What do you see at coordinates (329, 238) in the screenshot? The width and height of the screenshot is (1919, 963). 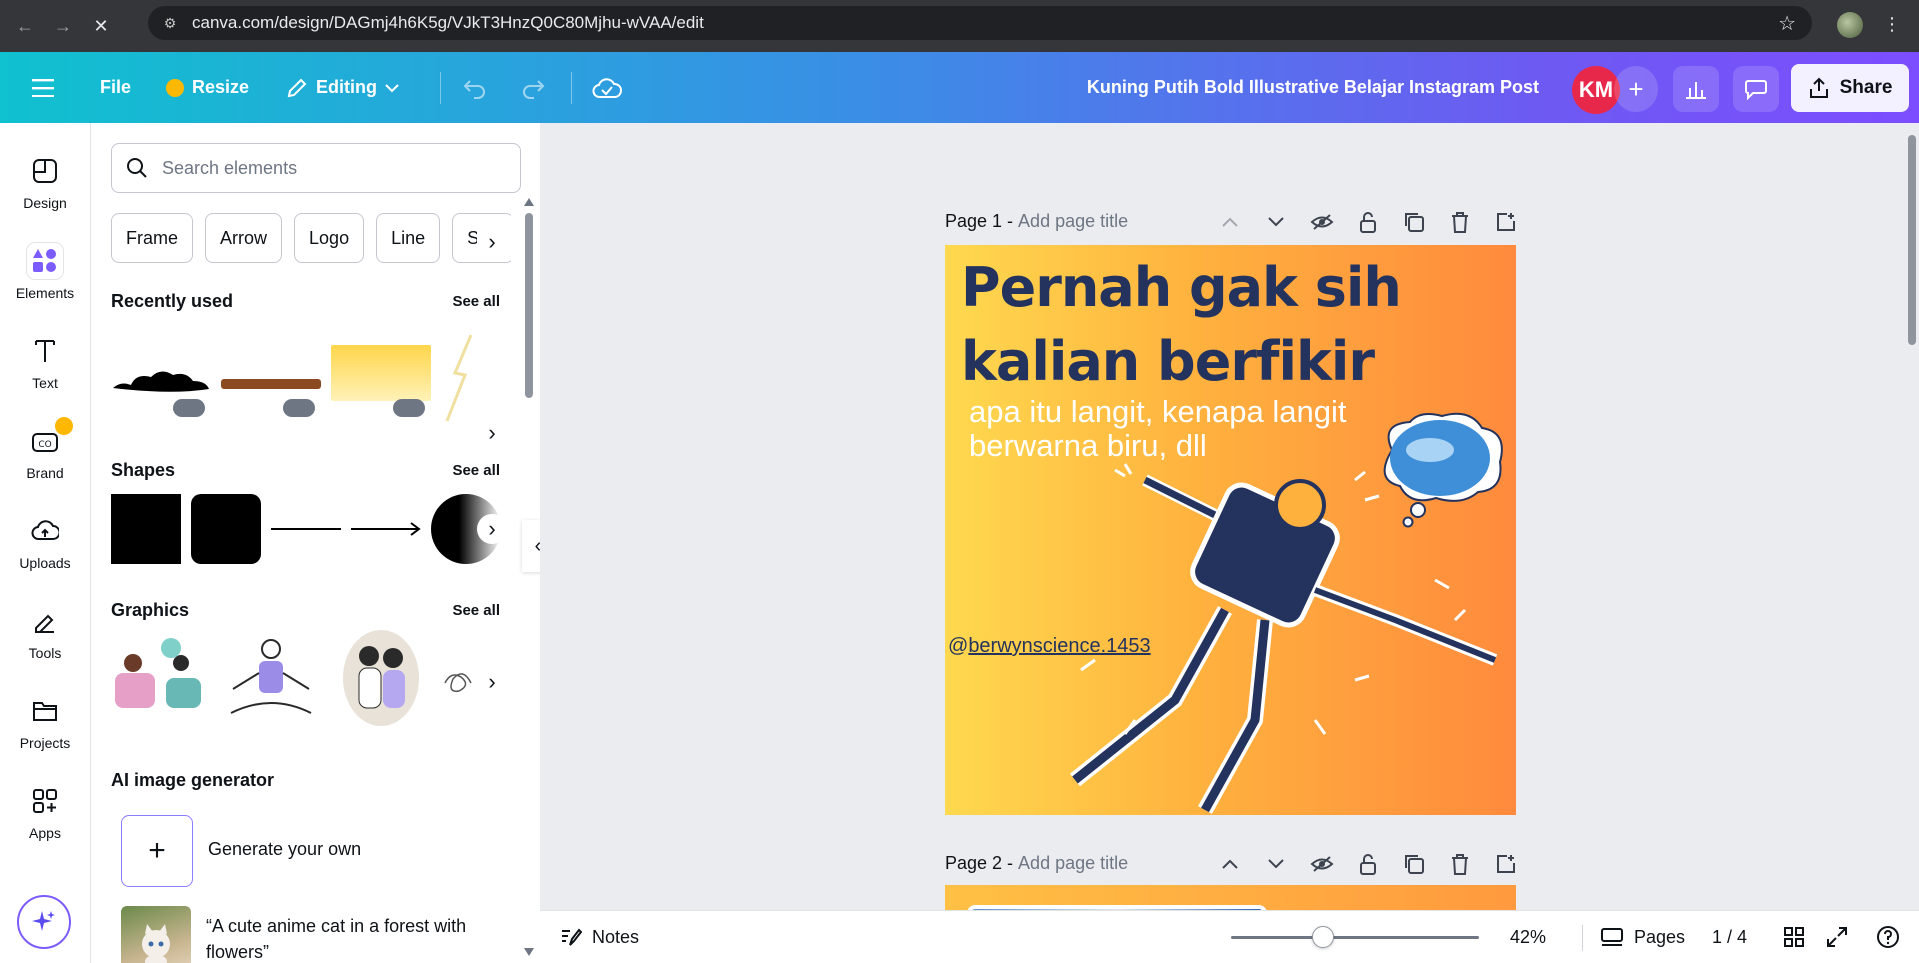 I see `chip-logo: Logo` at bounding box center [329, 238].